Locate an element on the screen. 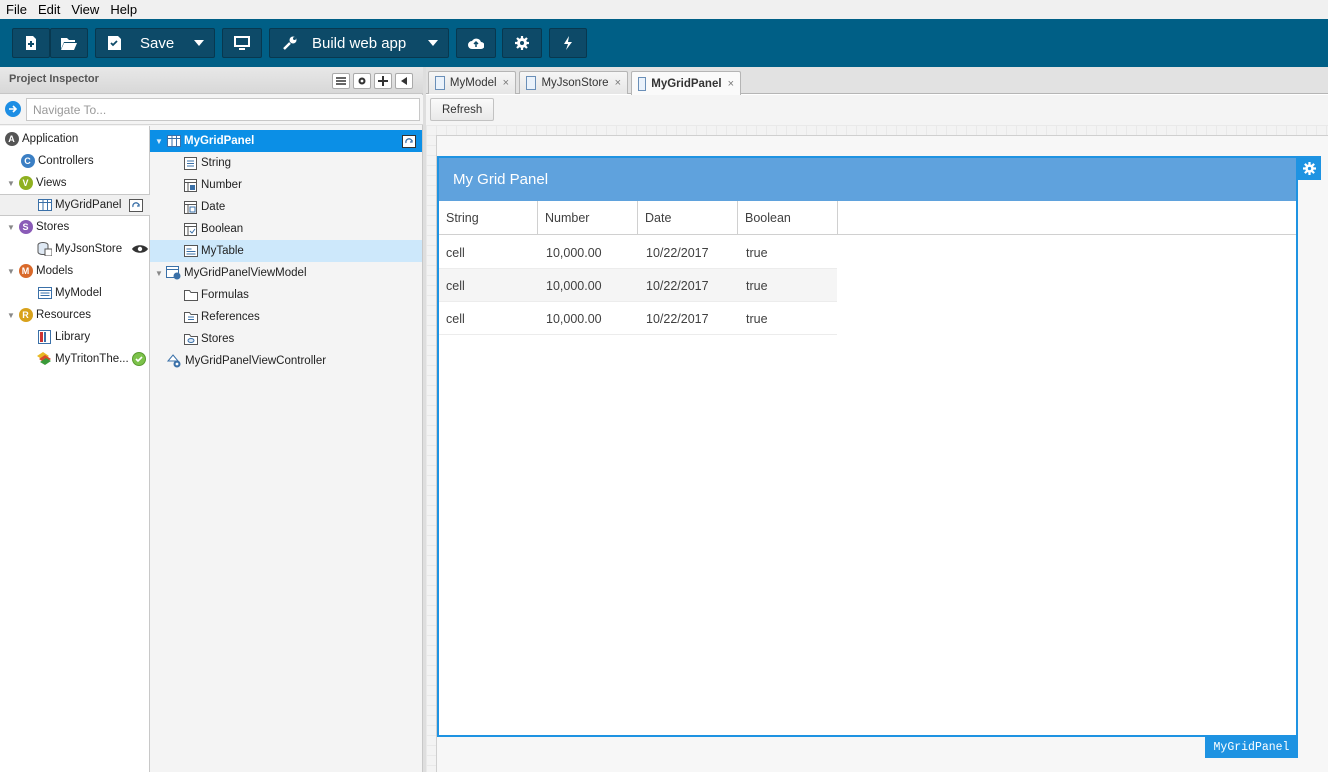 This screenshot has width=1328, height=772. tab-mygridpanel: MyGridPanel × is located at coordinates (686, 83).